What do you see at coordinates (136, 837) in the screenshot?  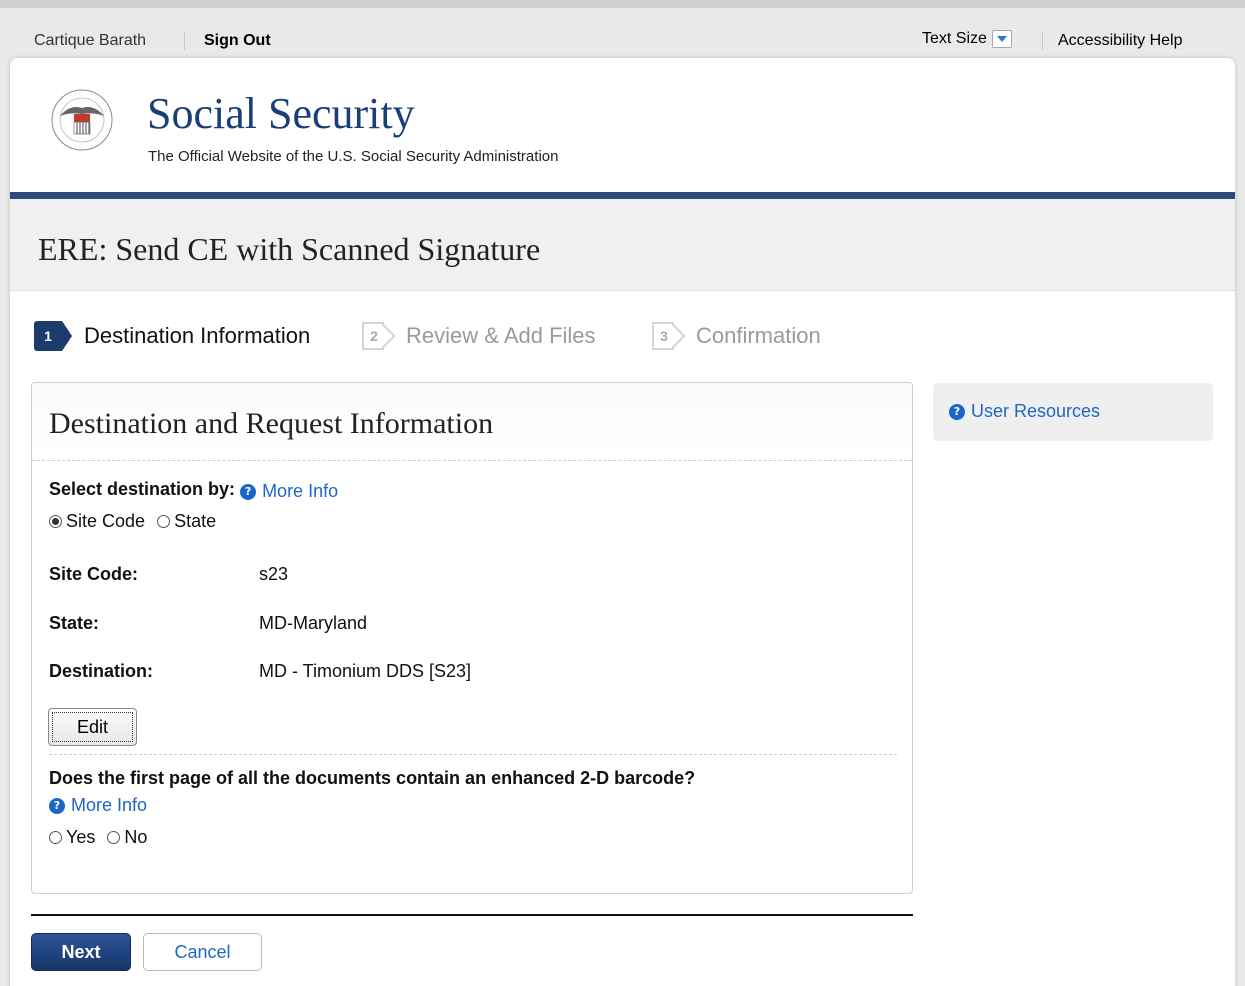 I see `radio-label: No` at bounding box center [136, 837].